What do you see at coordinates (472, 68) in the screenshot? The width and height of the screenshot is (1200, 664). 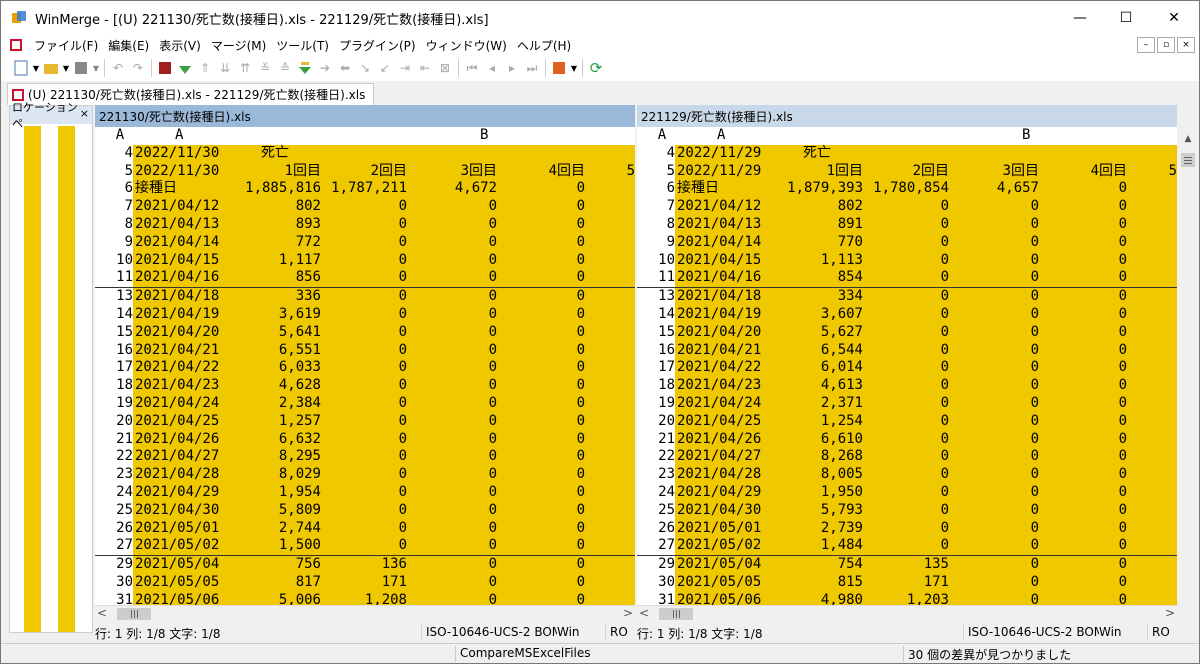 I see `first-file-icon: ⏮` at bounding box center [472, 68].